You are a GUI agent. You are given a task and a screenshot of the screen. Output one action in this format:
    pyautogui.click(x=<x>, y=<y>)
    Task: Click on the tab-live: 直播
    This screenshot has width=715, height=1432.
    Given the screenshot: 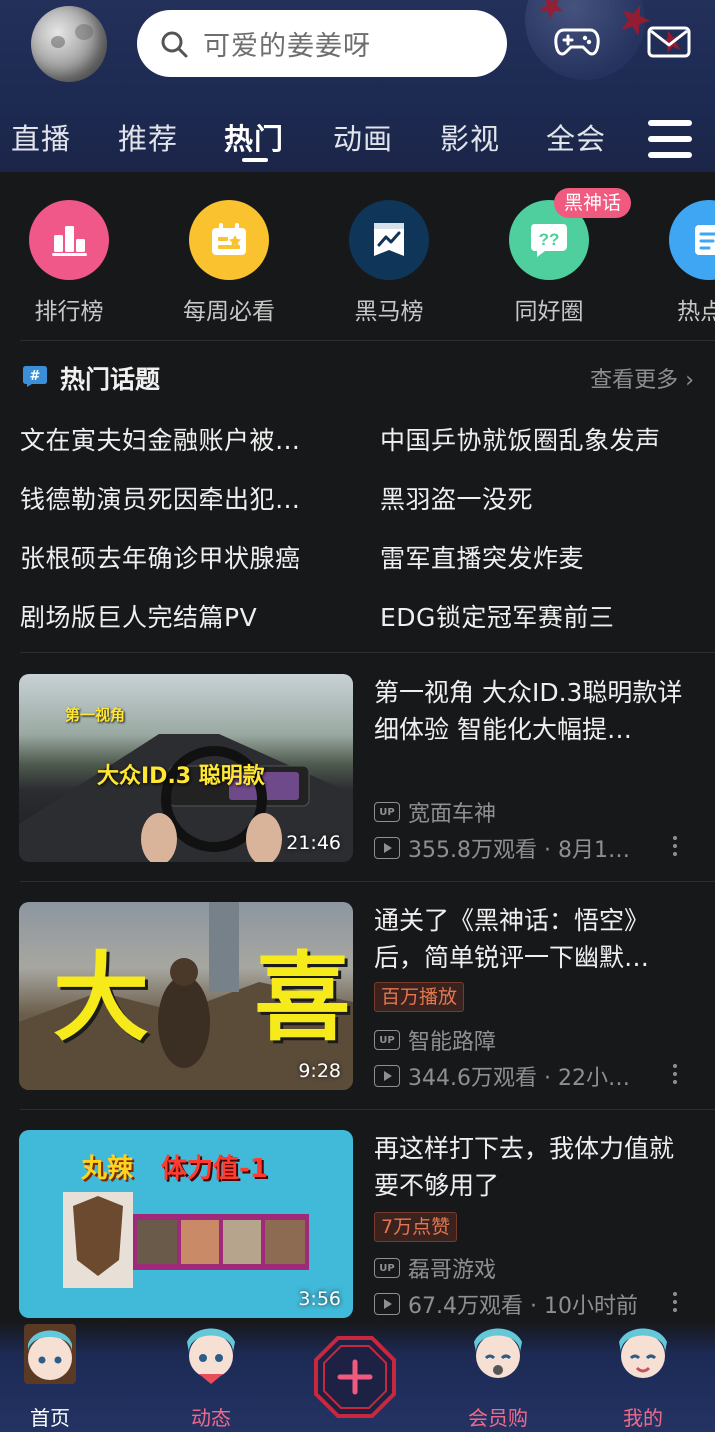 What is the action you would take?
    pyautogui.click(x=41, y=137)
    